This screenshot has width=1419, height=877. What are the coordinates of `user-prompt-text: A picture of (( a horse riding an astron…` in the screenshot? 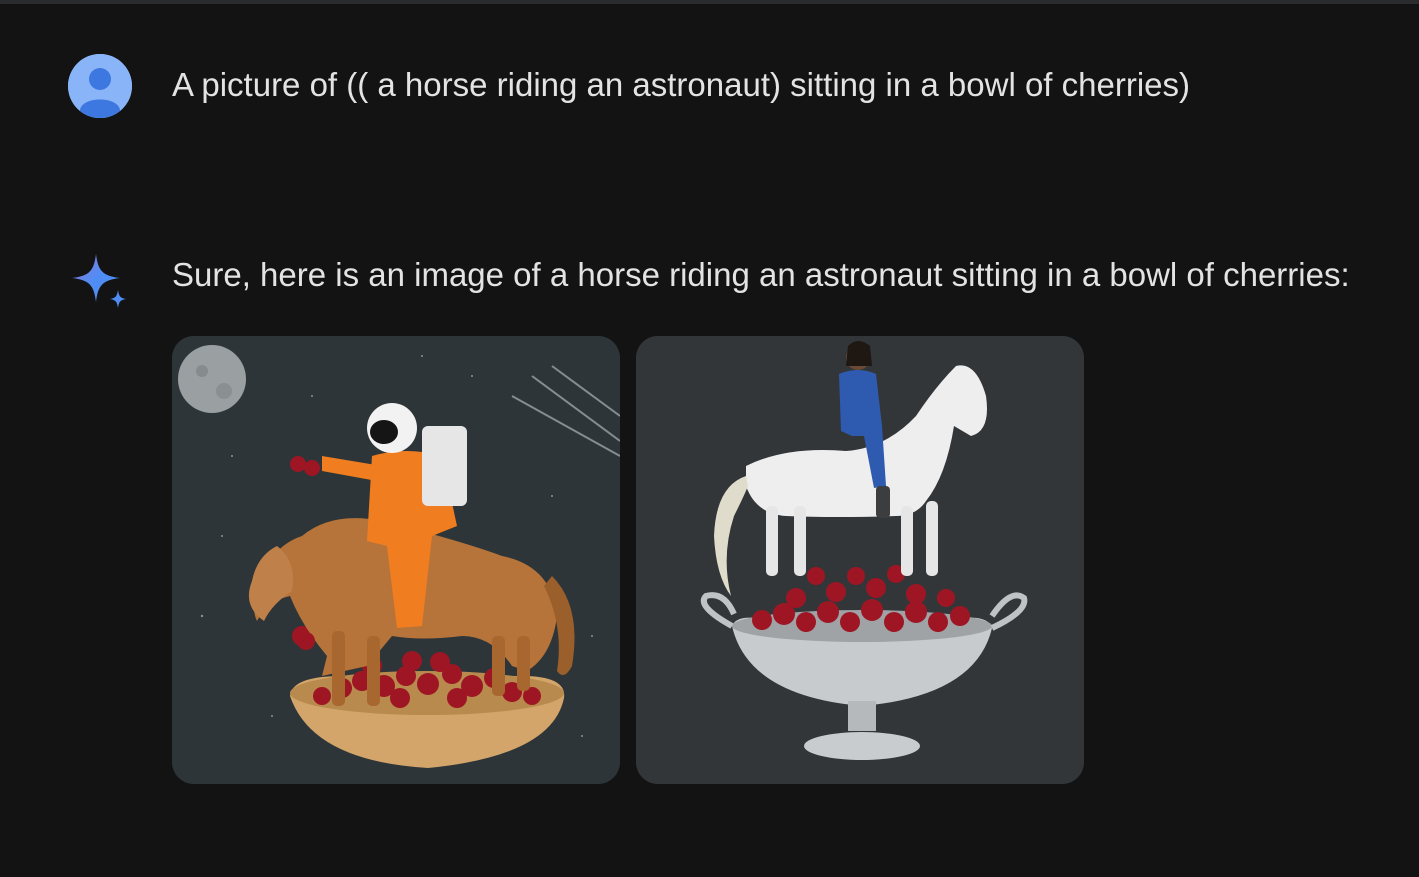 It's located at (681, 84).